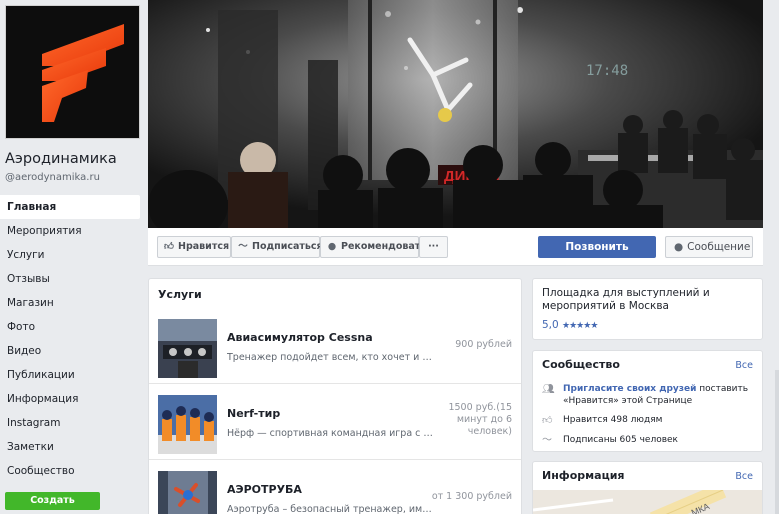  I want to click on recommend-button: ● Рекомендовать, so click(373, 247).